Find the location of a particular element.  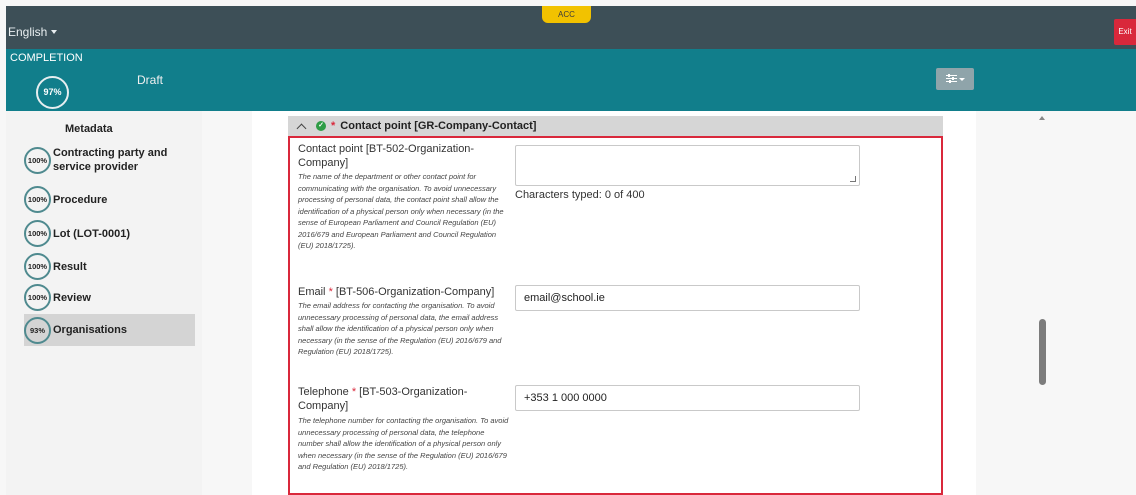

filter-sliders-icon is located at coordinates (951, 79).